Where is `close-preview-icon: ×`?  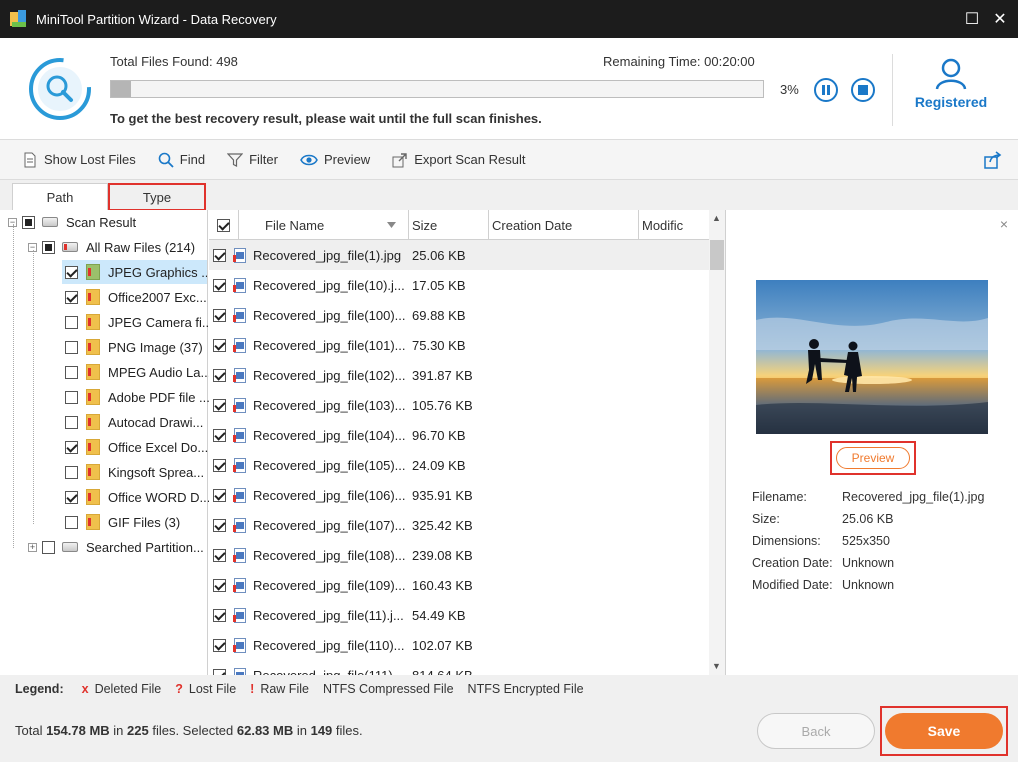 close-preview-icon: × is located at coordinates (1004, 224).